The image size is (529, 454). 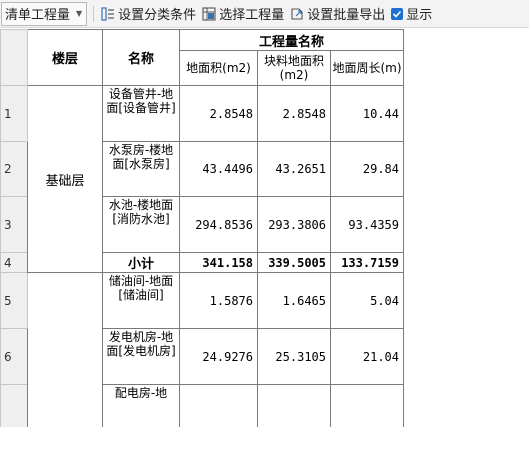 I want to click on floor-area-cell, so click(x=218, y=405).